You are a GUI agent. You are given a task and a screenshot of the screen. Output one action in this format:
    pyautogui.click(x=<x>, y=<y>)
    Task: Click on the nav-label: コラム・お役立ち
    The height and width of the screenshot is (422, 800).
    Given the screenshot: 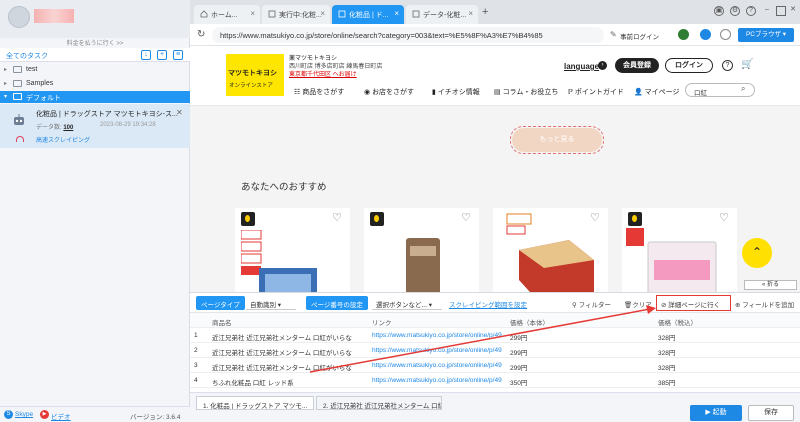 What is the action you would take?
    pyautogui.click(x=530, y=92)
    